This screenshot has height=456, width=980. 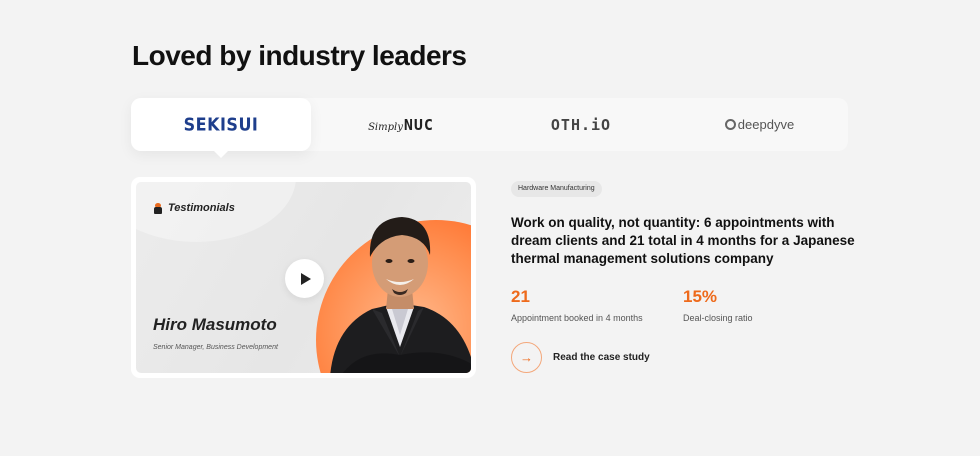 What do you see at coordinates (577, 318) in the screenshot?
I see `stat-label: Appointment booked in 4 months` at bounding box center [577, 318].